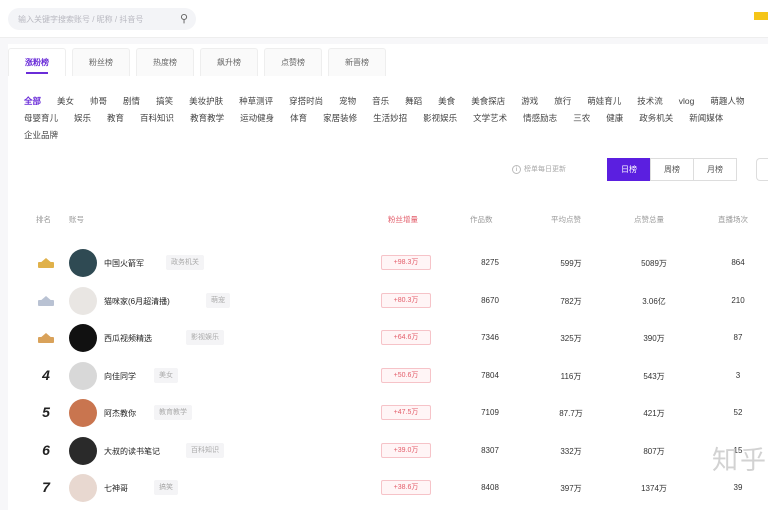 The height and width of the screenshot is (510, 768). What do you see at coordinates (41, 135) in the screenshot?
I see `category-item: 企业品牌` at bounding box center [41, 135].